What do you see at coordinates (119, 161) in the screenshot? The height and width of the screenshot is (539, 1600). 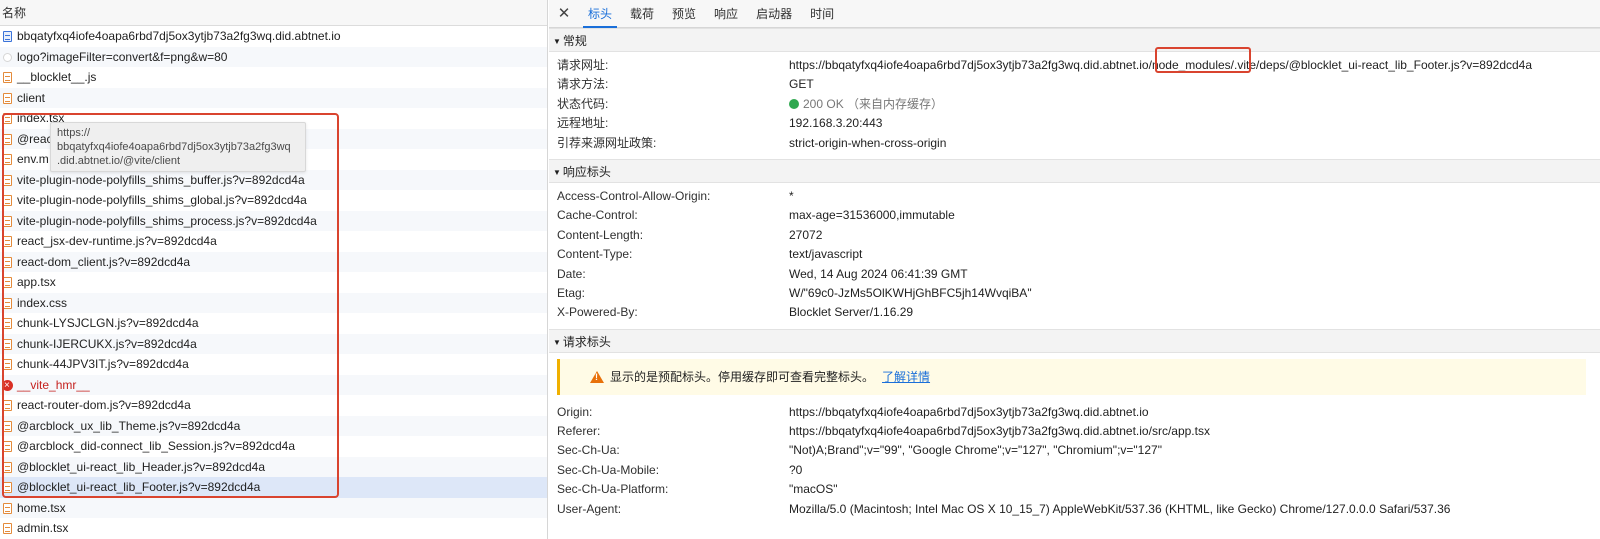 I see `tooltip-line: .did.abtnet.io/@vite/client` at bounding box center [119, 161].